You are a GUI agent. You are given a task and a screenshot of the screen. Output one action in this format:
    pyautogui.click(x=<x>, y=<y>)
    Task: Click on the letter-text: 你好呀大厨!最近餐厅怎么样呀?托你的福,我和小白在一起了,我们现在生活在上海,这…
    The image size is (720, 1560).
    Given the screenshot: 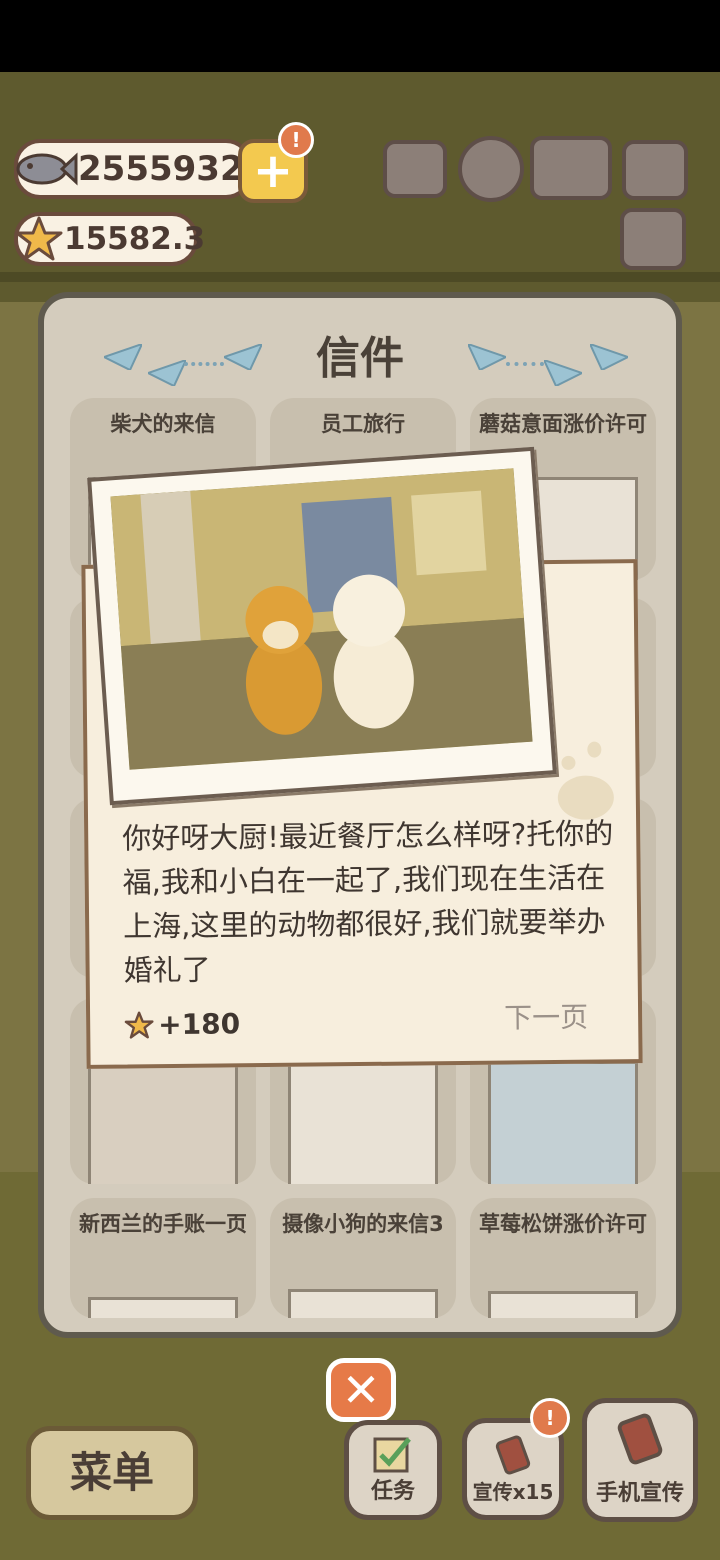 What is the action you would take?
    pyautogui.click(x=368, y=902)
    